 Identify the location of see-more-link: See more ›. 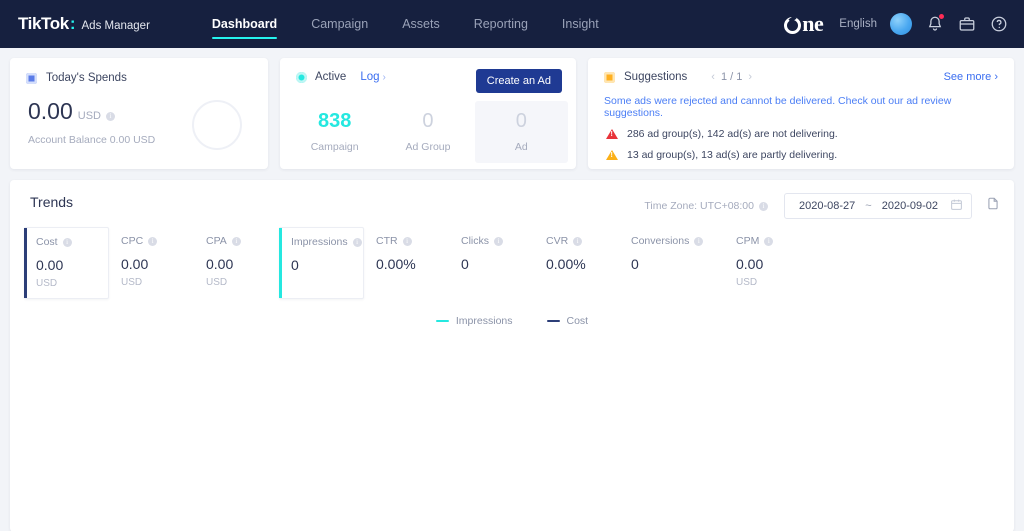
(971, 77).